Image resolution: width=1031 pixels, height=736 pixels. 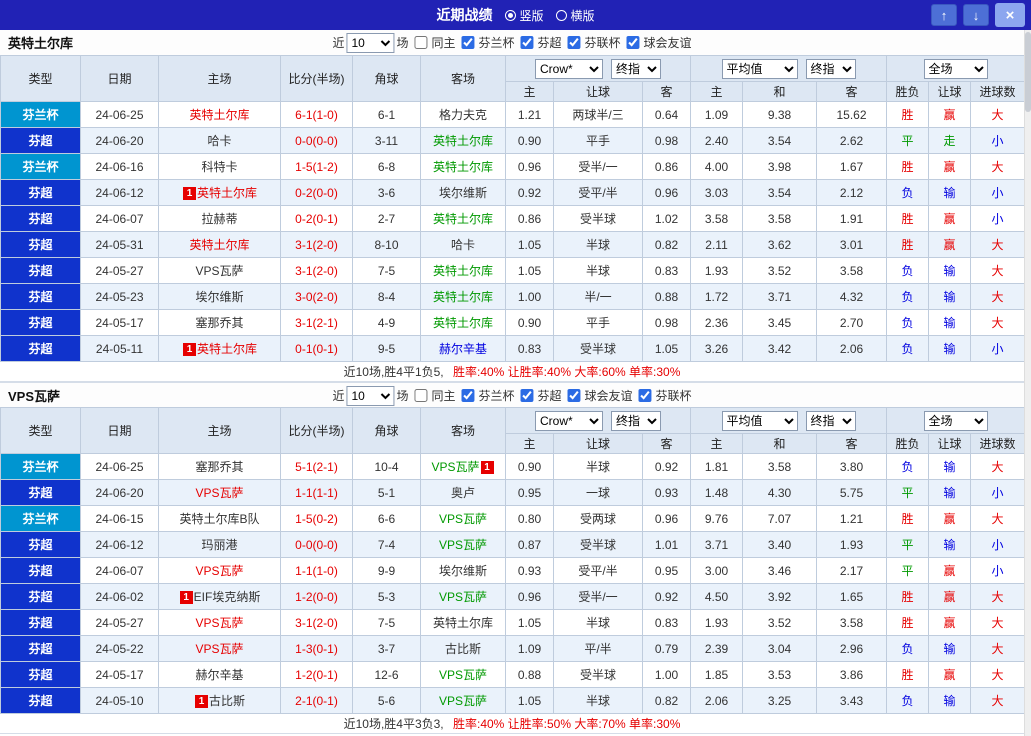 I want to click on scroll-down-button: ↓, so click(x=976, y=15).